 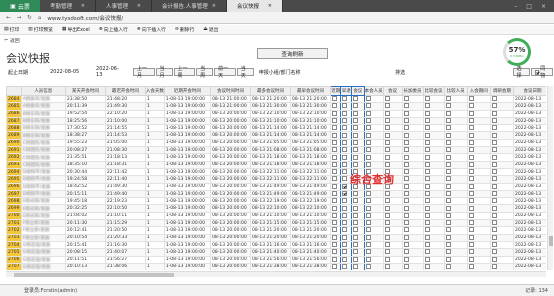 What do you see at coordinates (85, 194) in the screenshot?
I see `first-time-cell: 20:15:11` at bounding box center [85, 194].